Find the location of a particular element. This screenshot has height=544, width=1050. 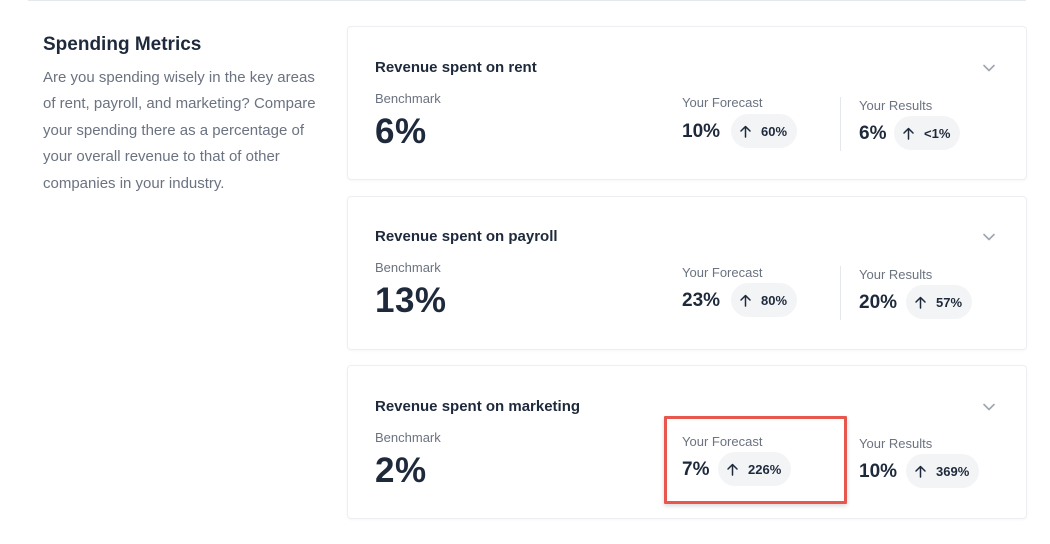

forecast-change-badge: 80% is located at coordinates (764, 300).